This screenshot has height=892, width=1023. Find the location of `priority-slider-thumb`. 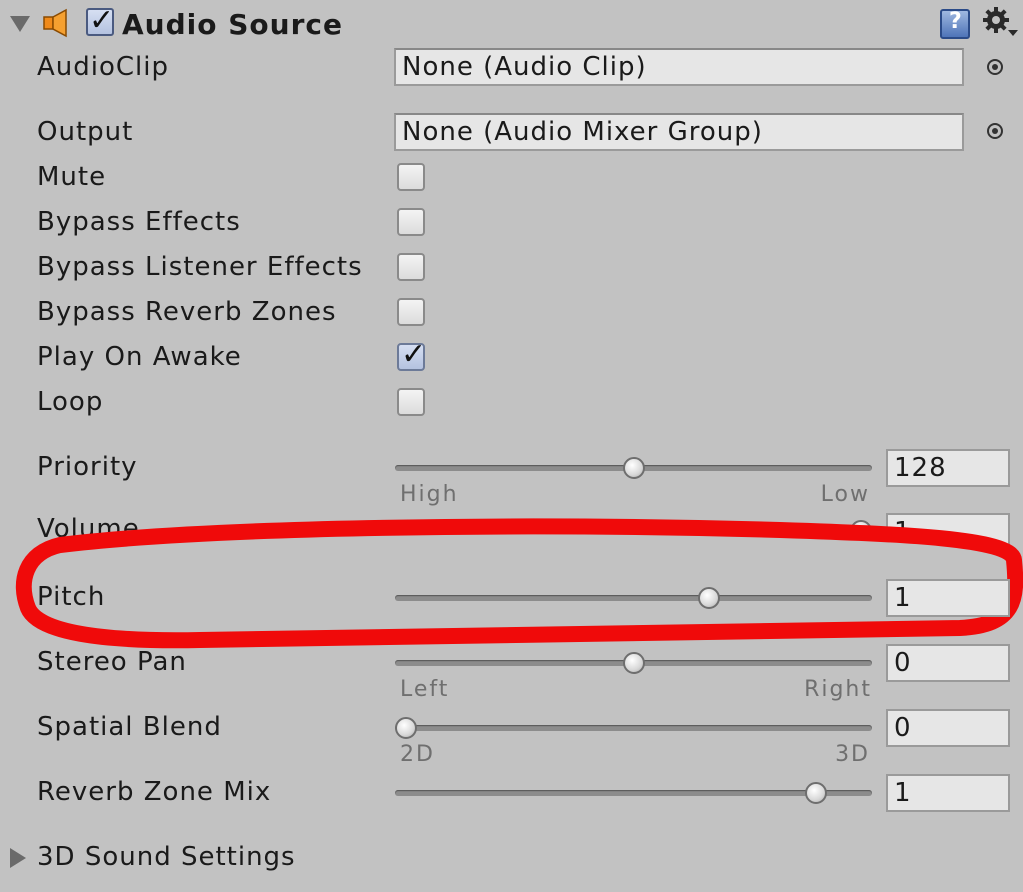

priority-slider-thumb is located at coordinates (633, 468).